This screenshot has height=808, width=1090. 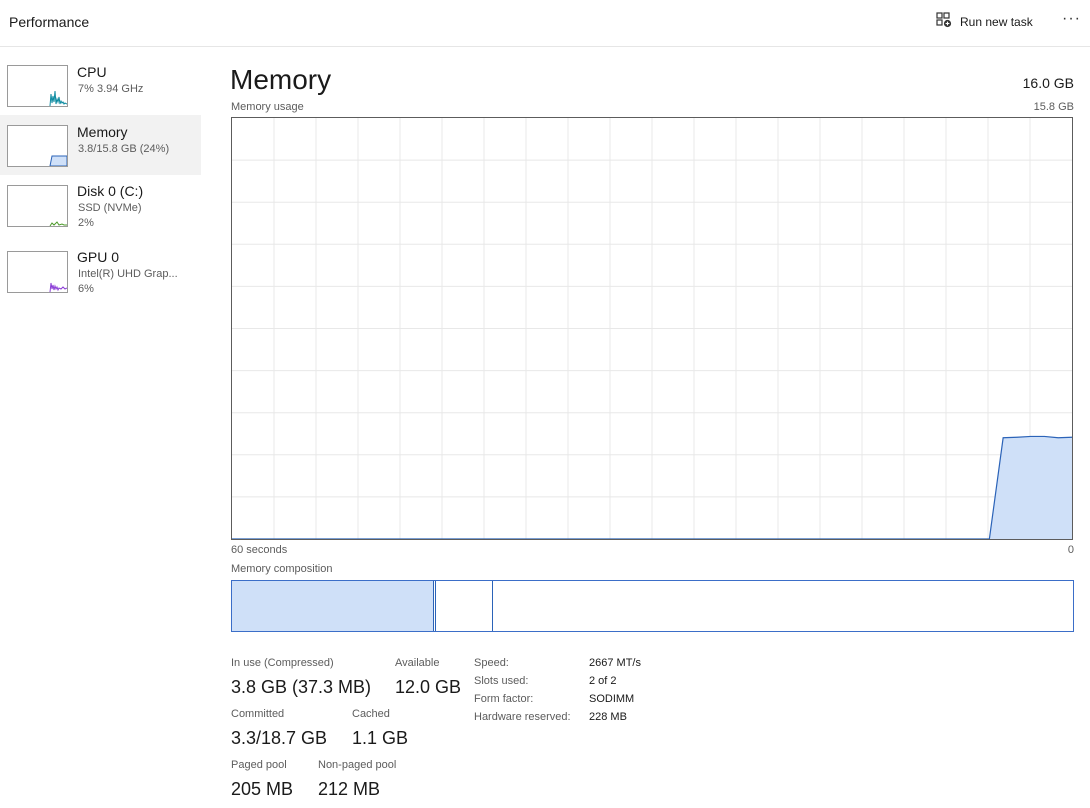 I want to click on composition-segment-free, so click(x=783, y=606).